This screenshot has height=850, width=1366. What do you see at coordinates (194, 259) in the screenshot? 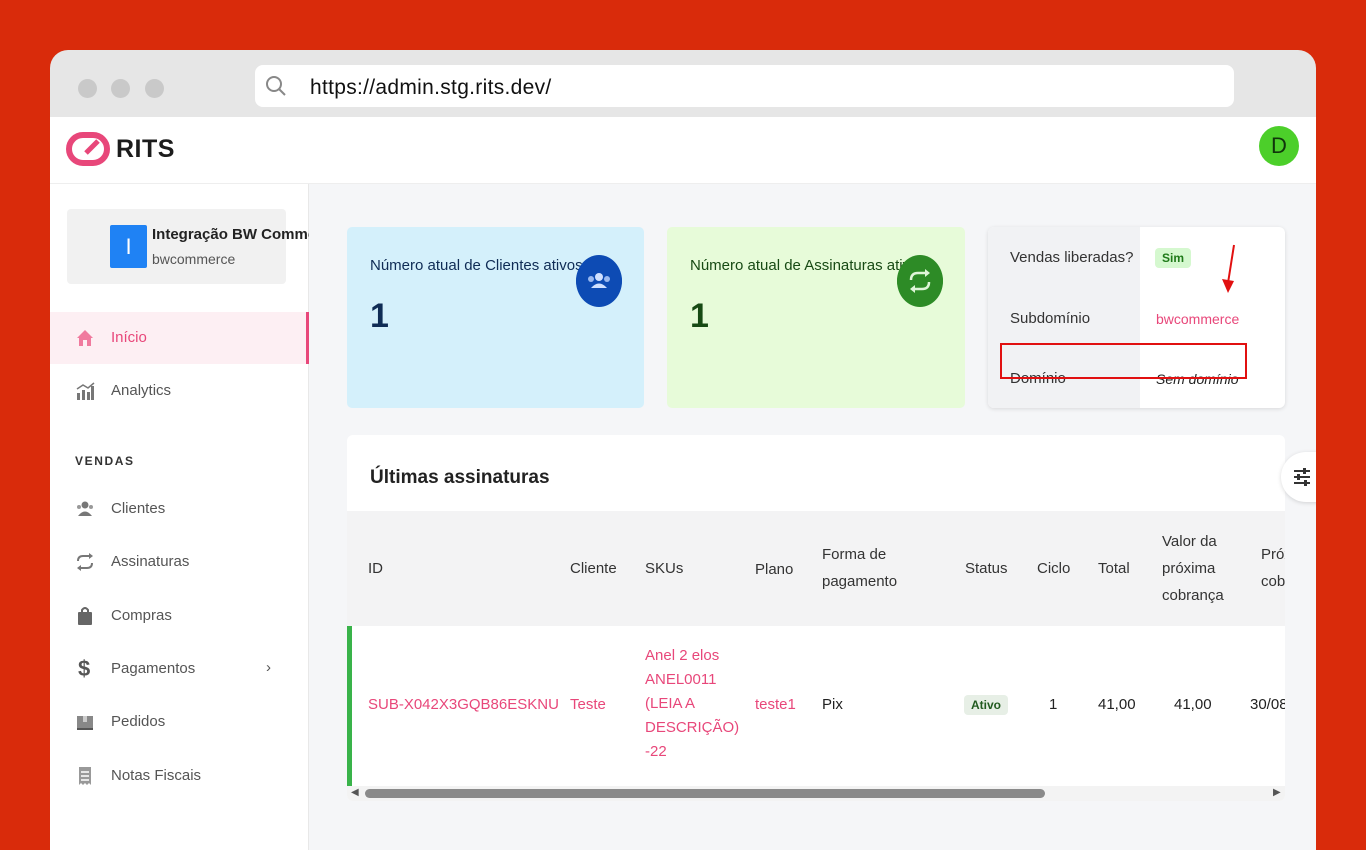
I see `store-subdomain: bwcommerce` at bounding box center [194, 259].